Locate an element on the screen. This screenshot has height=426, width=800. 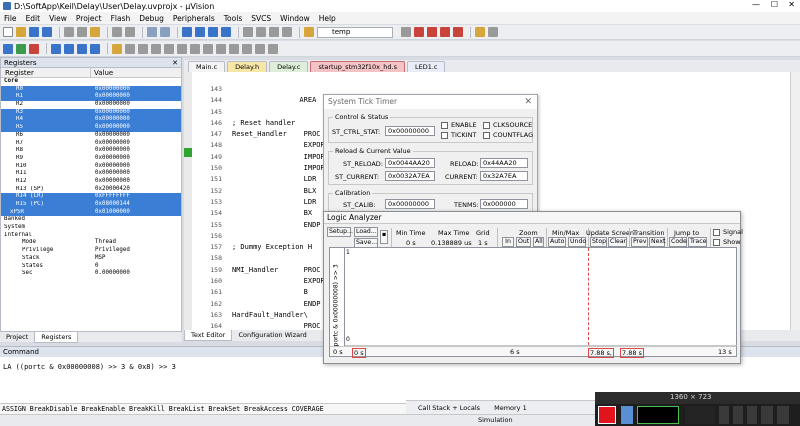
disassembly-icon is located at coordinates (143, 48).